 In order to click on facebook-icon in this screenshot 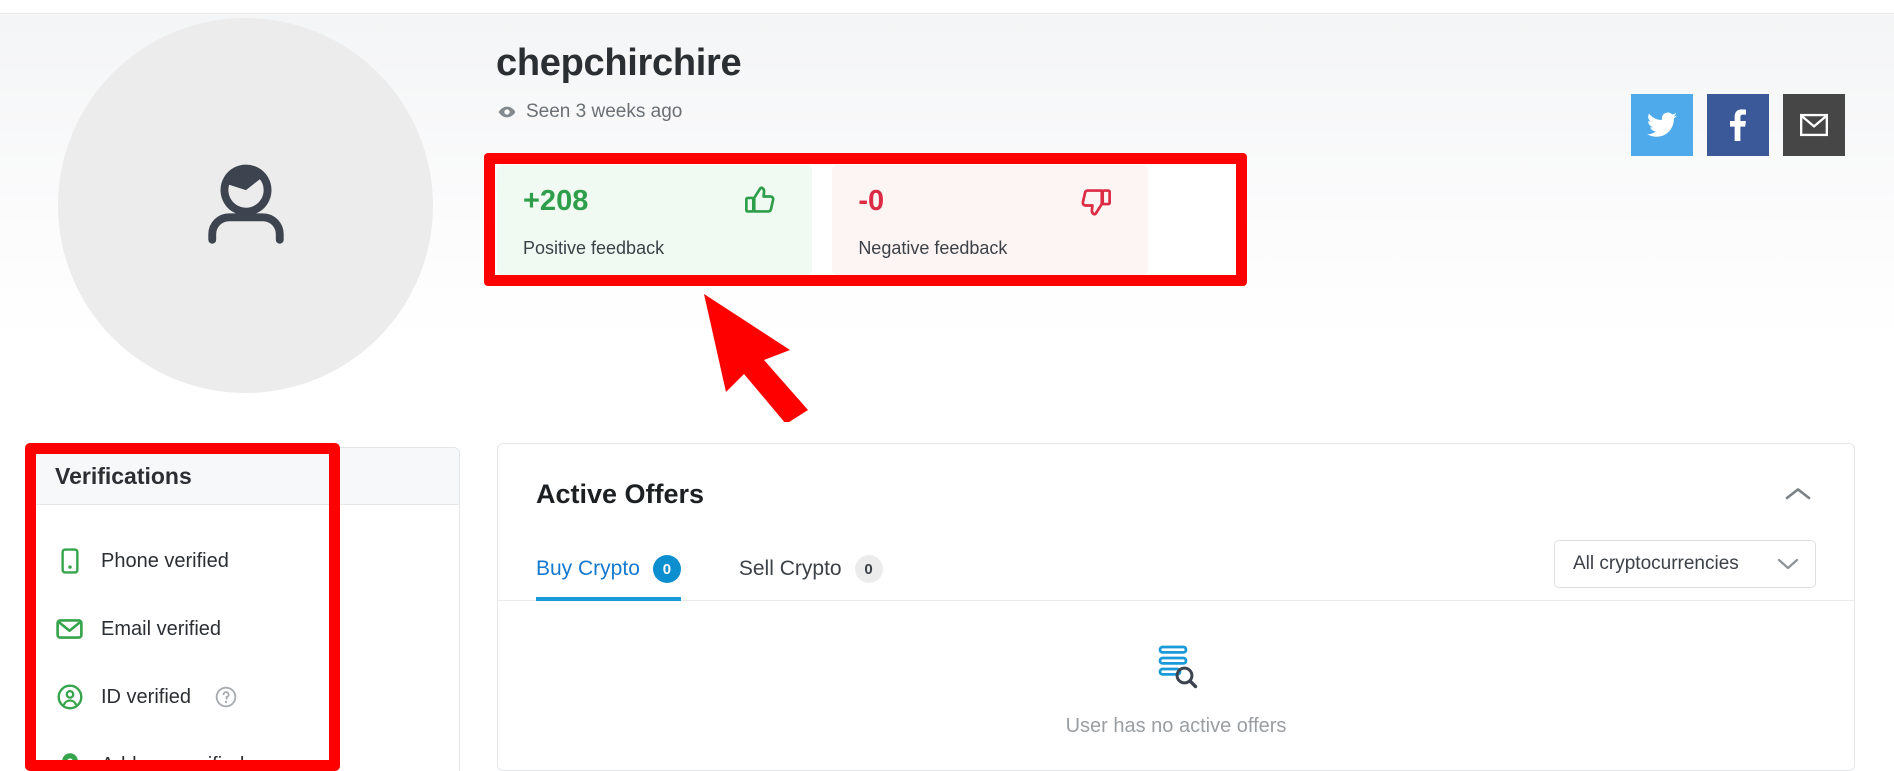, I will do `click(1738, 125)`.